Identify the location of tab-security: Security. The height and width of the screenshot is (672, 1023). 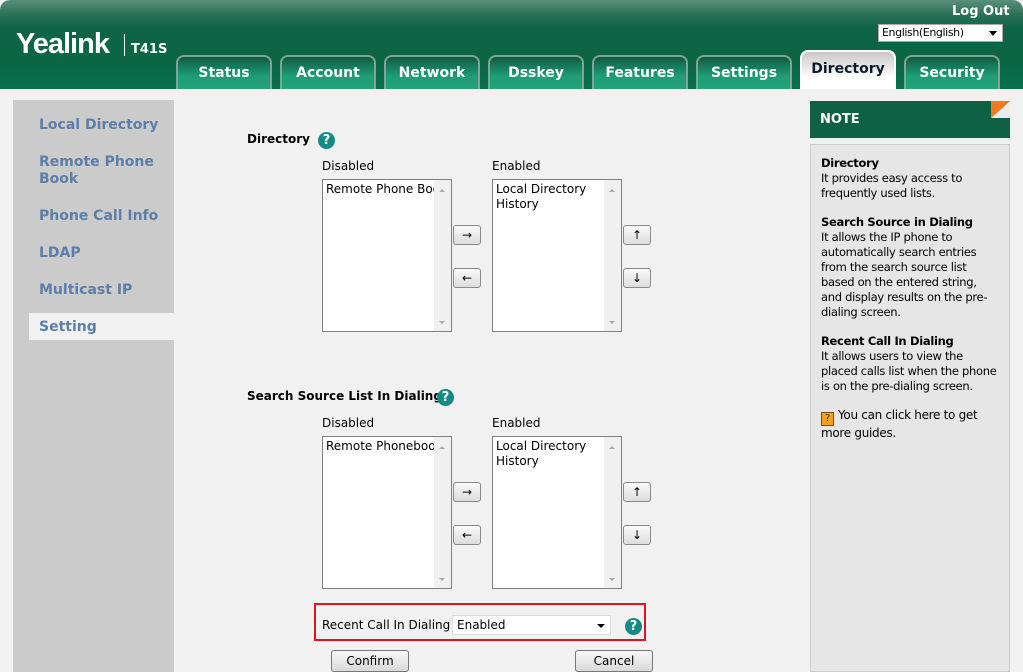
(952, 72).